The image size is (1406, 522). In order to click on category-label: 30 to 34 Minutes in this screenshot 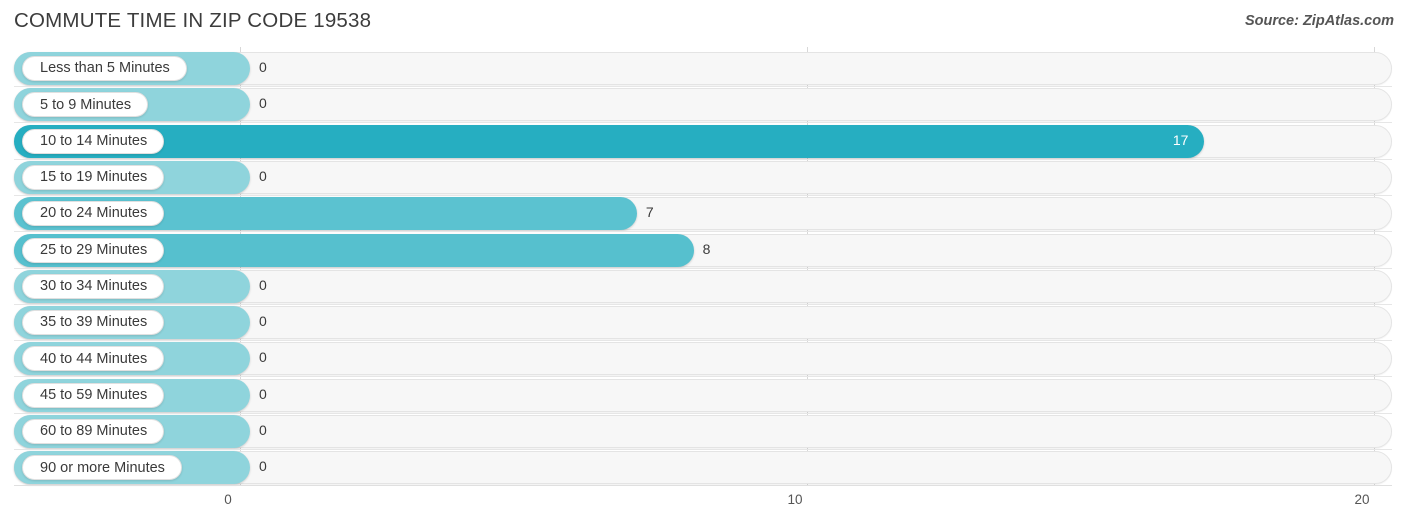, I will do `click(94, 286)`.